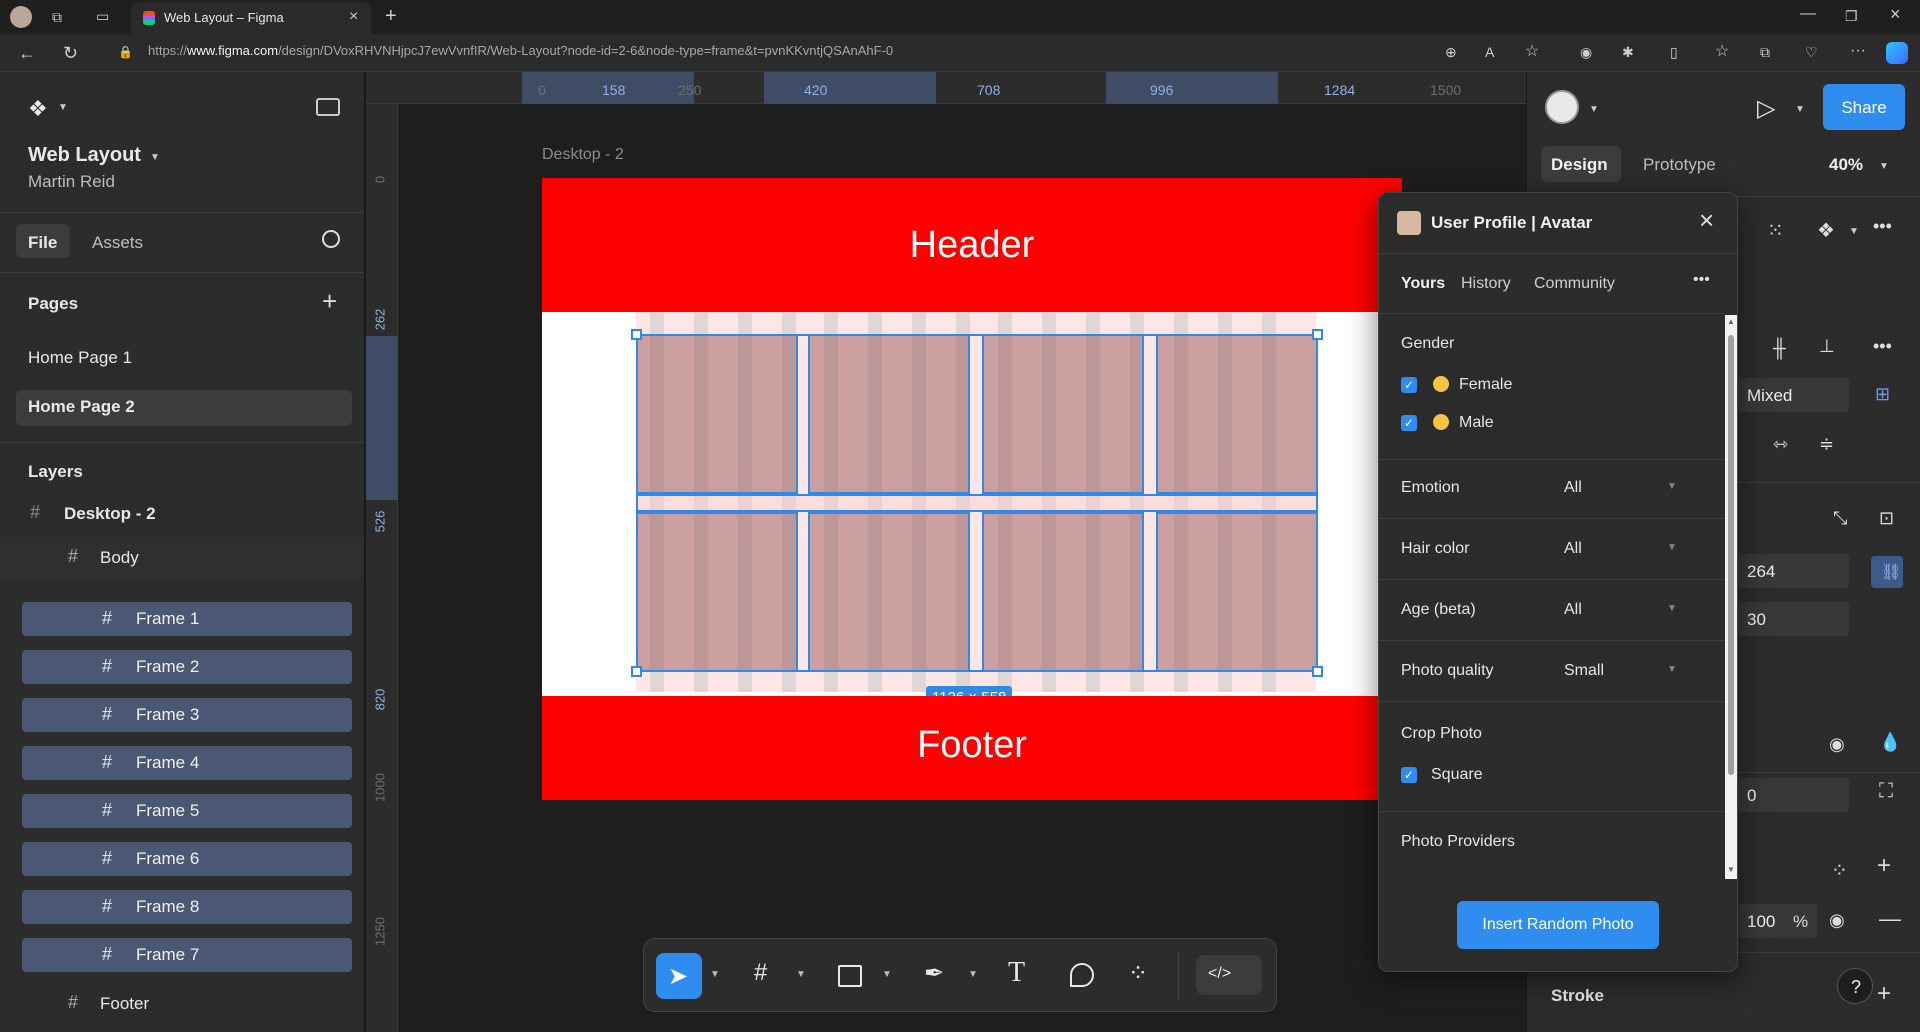 This screenshot has height=1032, width=1920. Describe the element at coordinates (1793, 571) in the screenshot. I see `width-field: 264` at that location.